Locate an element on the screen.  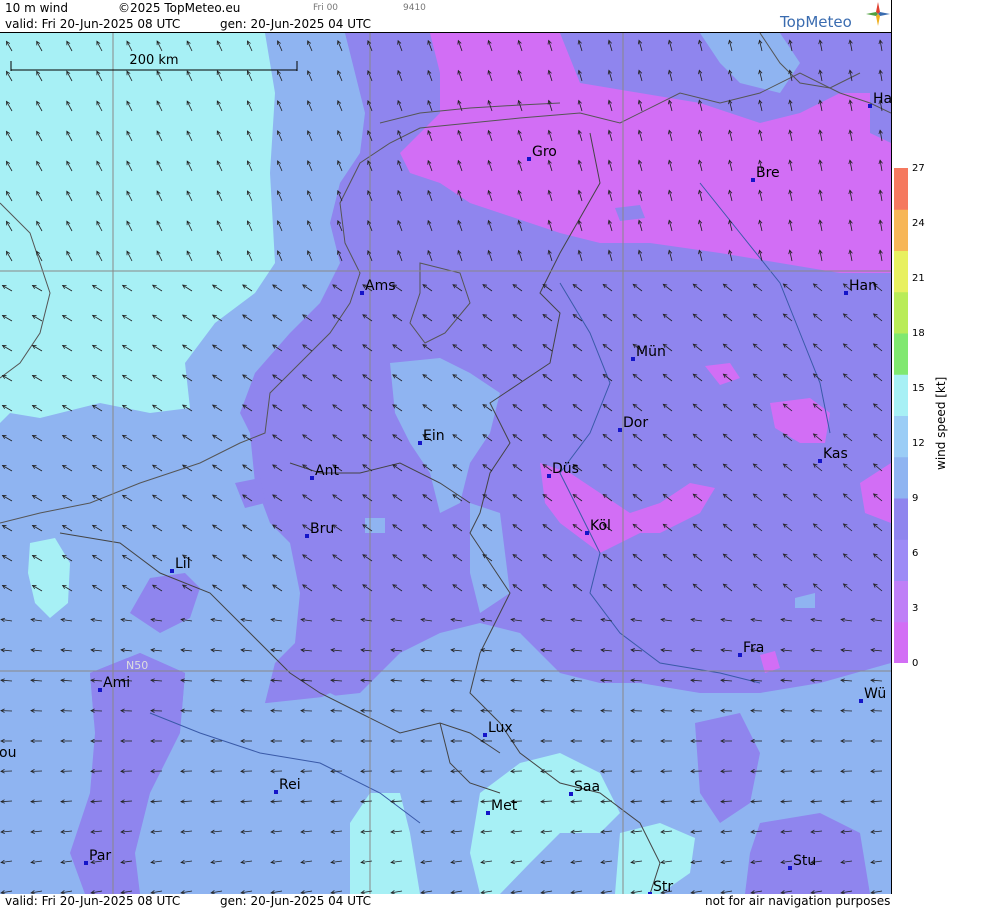
product-title: 10 m wind is located at coordinates (36, 8).